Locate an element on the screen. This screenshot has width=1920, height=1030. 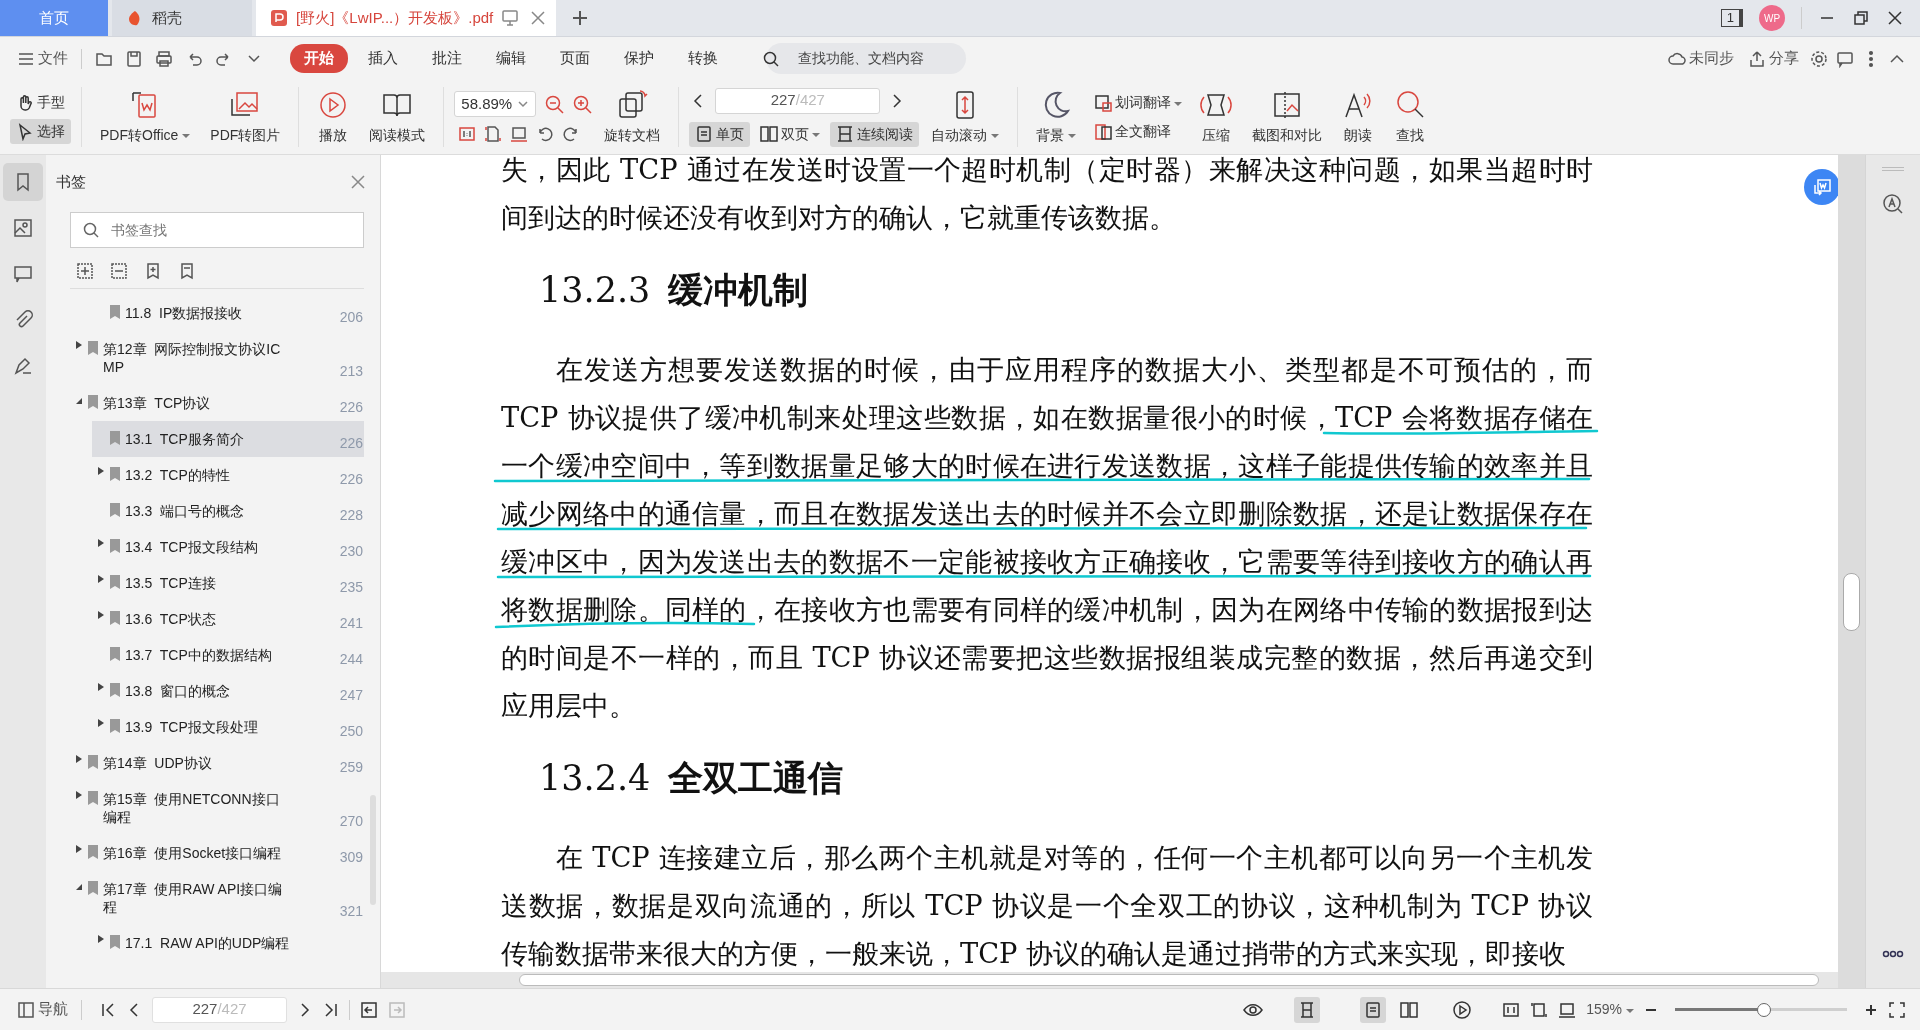
search-field: 查找功能、文档内容 is located at coordinates (866, 58).